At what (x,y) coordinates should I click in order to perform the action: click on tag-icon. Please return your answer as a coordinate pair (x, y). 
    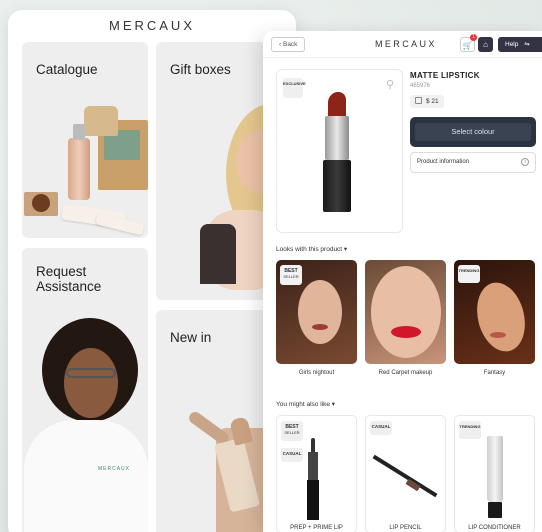
    Looking at the image, I should click on (418, 100).